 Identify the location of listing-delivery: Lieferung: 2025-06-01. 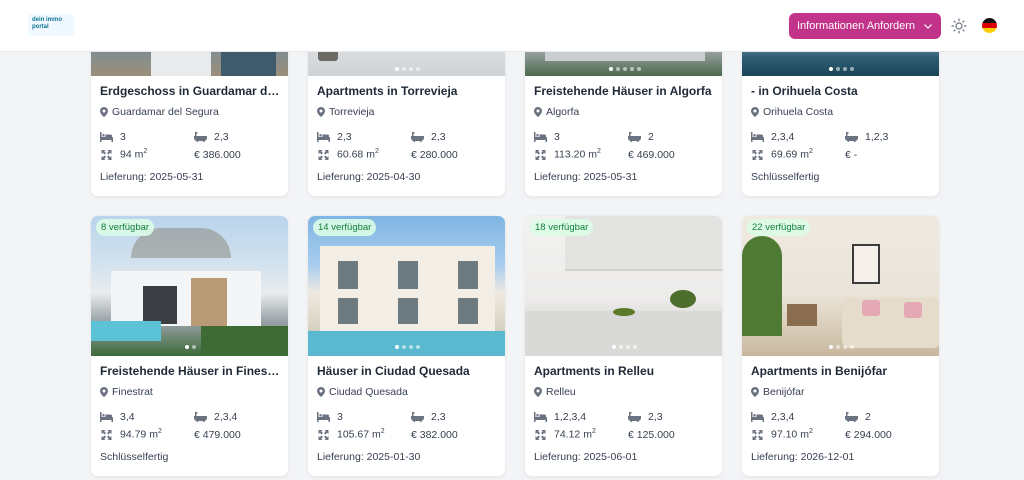
(586, 457).